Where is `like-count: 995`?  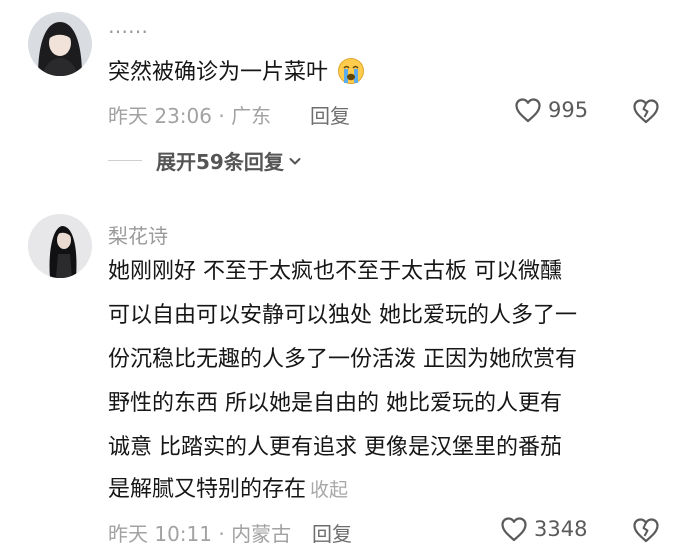
like-count: 995 is located at coordinates (568, 110).